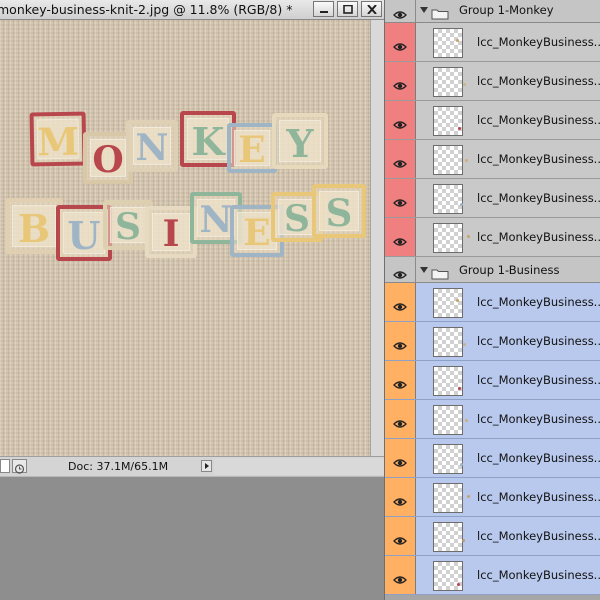 This screenshot has width=600, height=600. What do you see at coordinates (171, 234) in the screenshot?
I see `block-letter: I` at bounding box center [171, 234].